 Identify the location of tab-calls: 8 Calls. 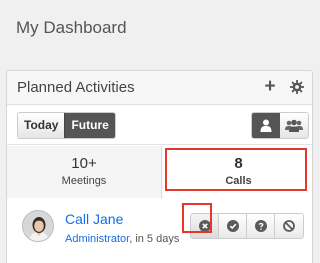
(237, 172).